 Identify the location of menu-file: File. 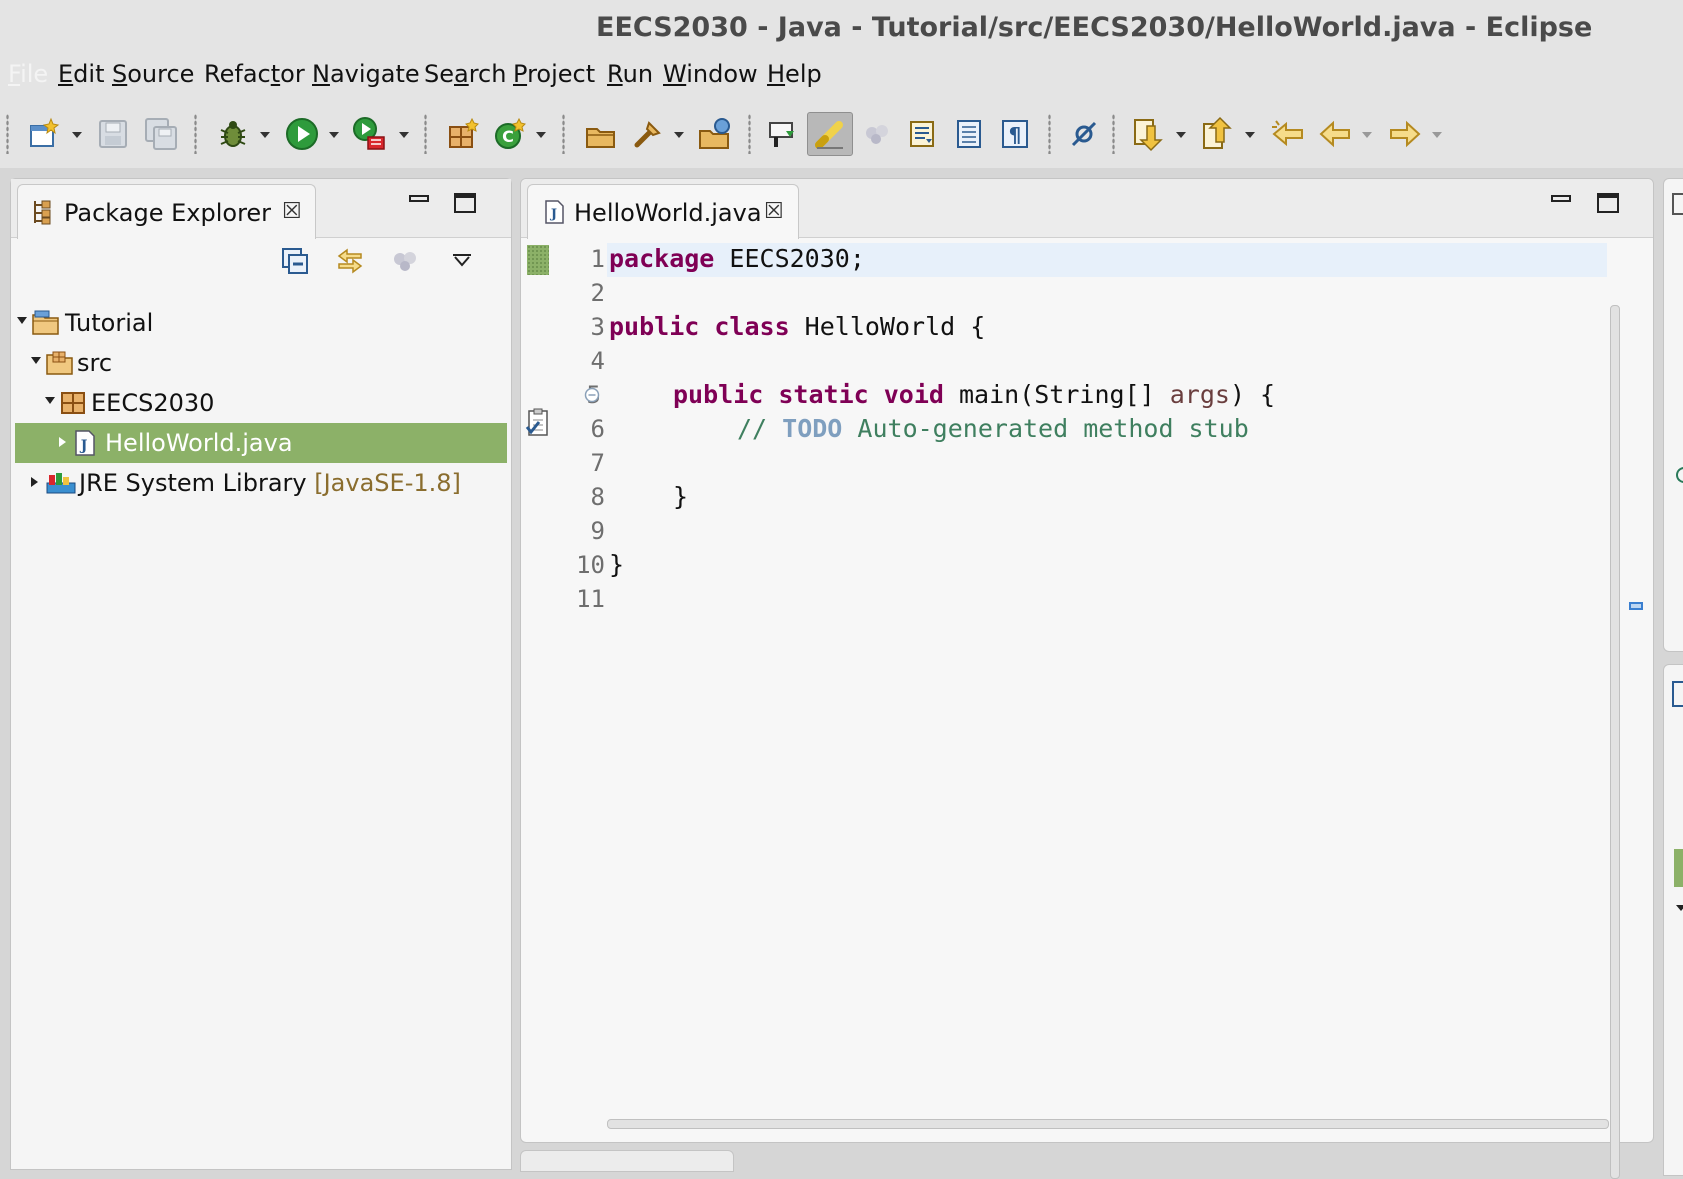
(28, 74).